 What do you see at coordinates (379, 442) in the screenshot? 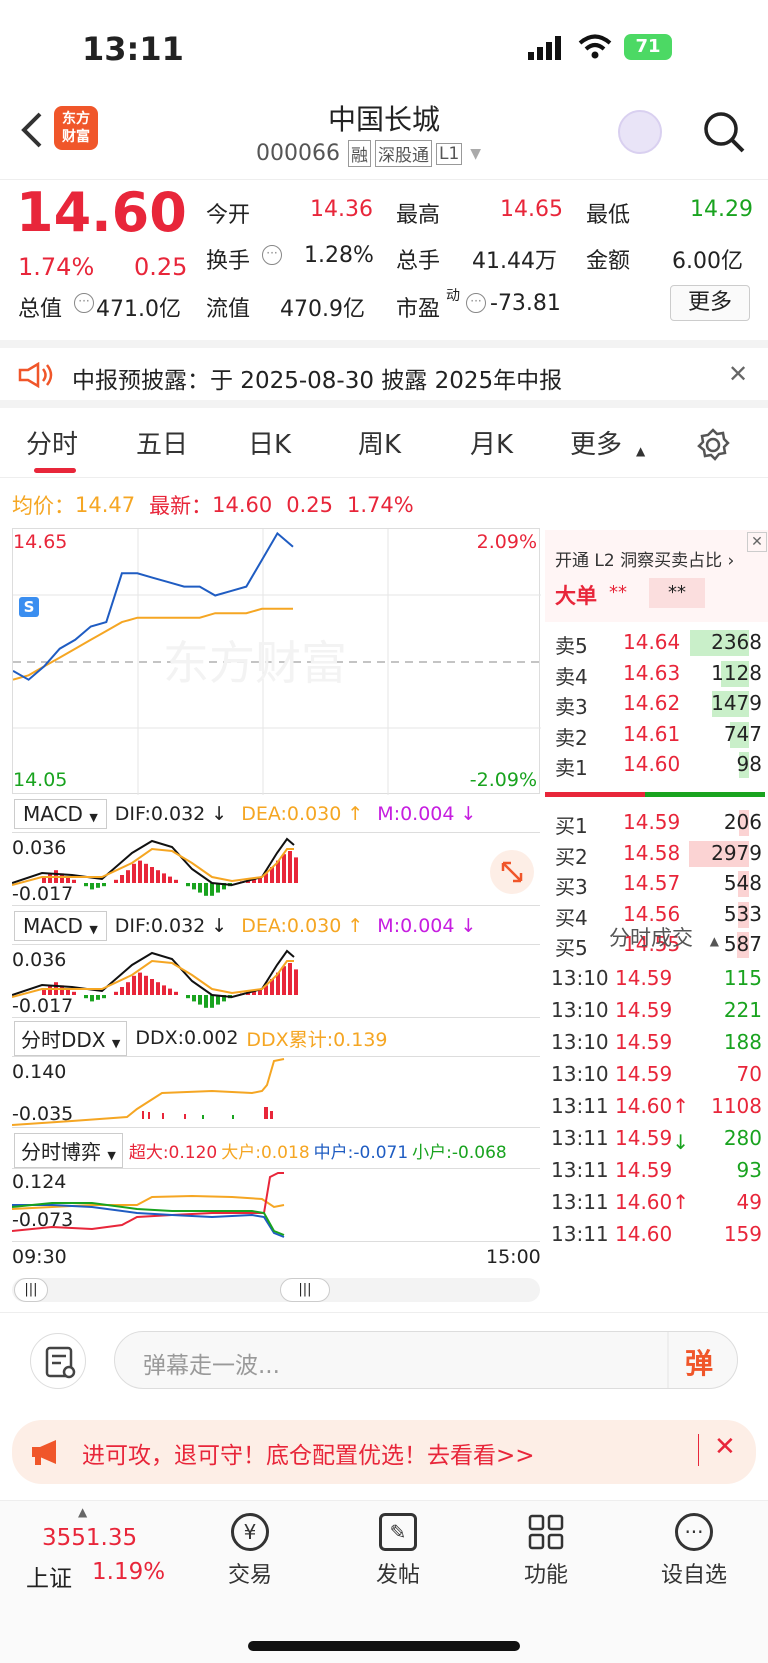
I see `tab-weekly: 周K` at bounding box center [379, 442].